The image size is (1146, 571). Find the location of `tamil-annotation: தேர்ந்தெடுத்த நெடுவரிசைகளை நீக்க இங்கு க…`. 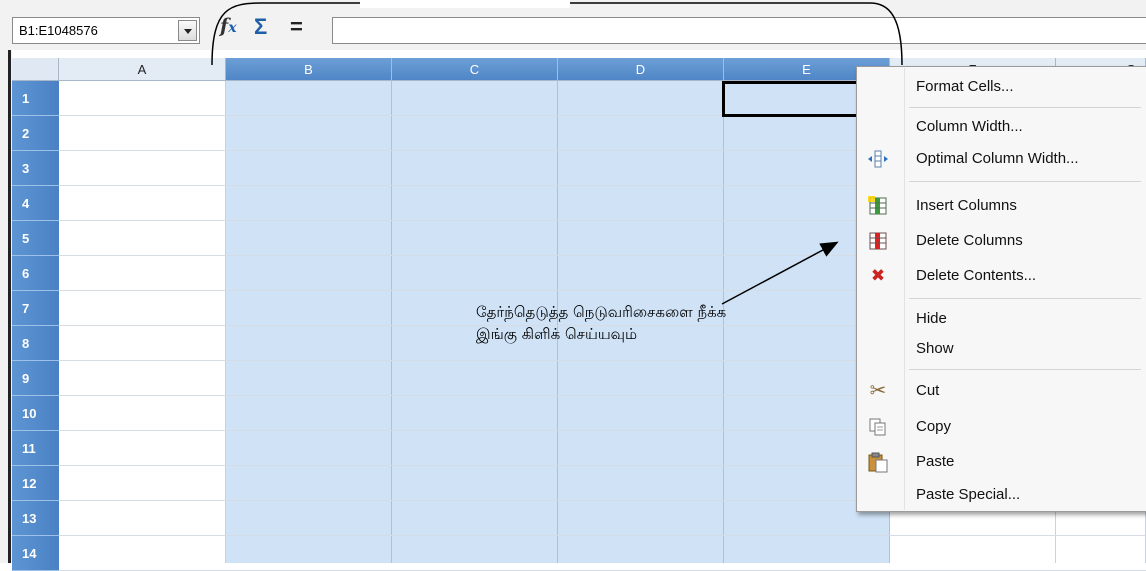

tamil-annotation: தேர்ந்தெடுத்த நெடுவரிசைகளை நீக்க இங்கு க… is located at coordinates (666, 323).